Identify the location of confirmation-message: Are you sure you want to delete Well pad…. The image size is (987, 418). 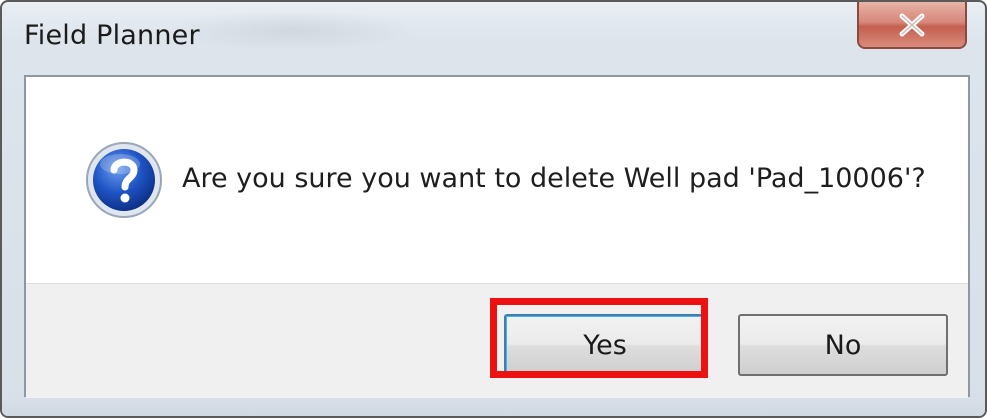
(554, 178).